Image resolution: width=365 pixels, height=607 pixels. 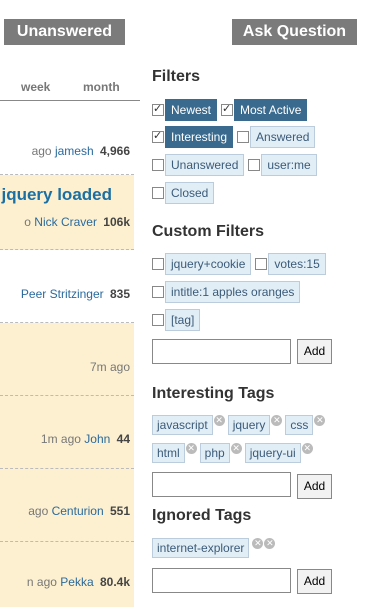 I want to click on user-reputation: 80.4k, so click(x=114, y=582).